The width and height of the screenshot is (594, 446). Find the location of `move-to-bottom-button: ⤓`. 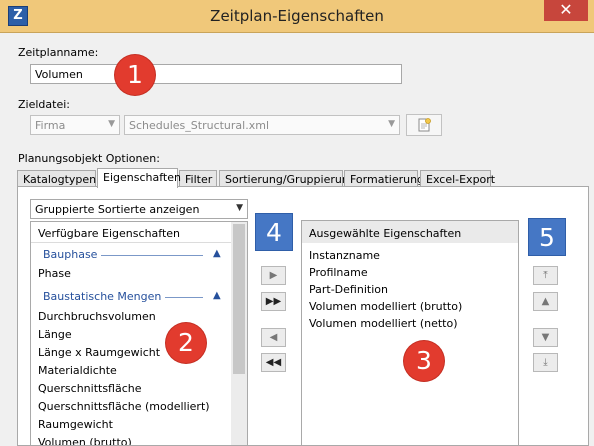

move-to-bottom-button: ⤓ is located at coordinates (545, 362).